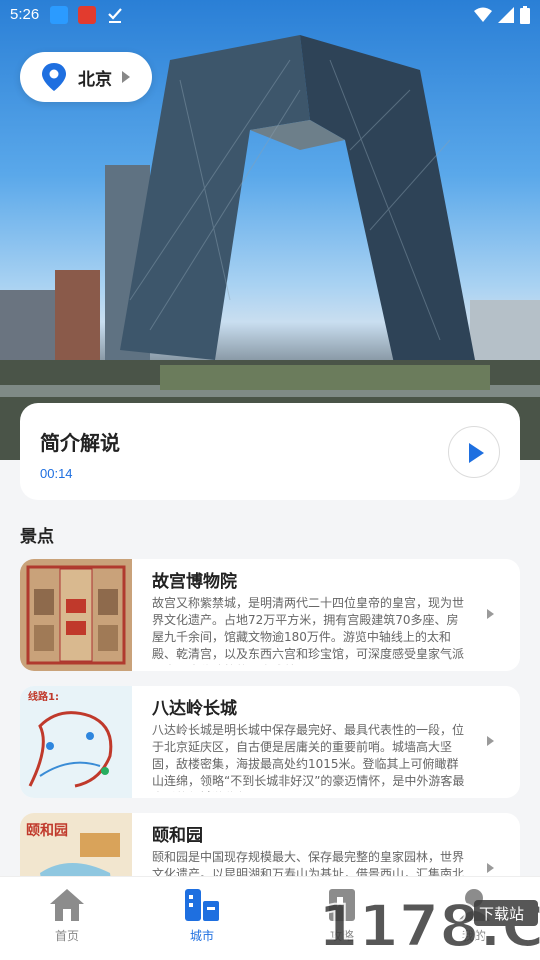  What do you see at coordinates (76, 742) in the screenshot?
I see `great-wall-route-map-thumbnail: 线路1:` at bounding box center [76, 742].